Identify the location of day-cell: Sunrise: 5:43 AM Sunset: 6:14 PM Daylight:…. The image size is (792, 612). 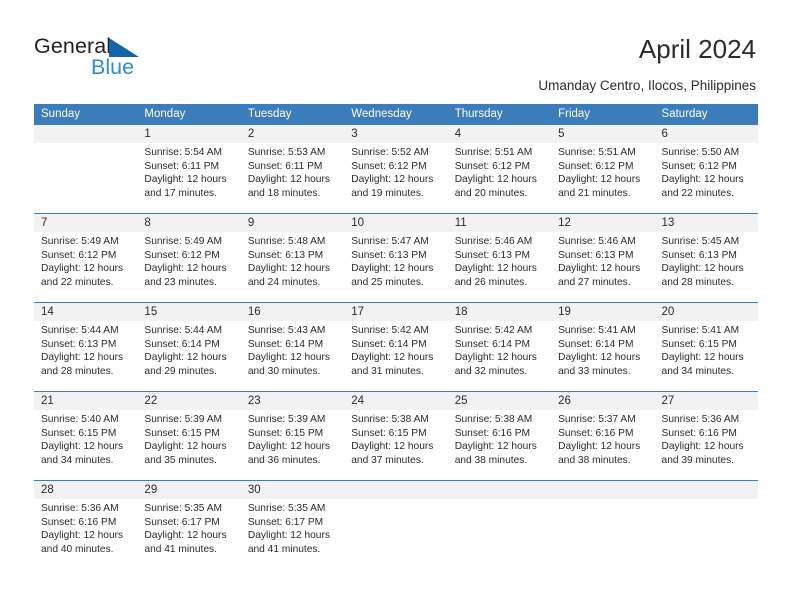
(292, 356).